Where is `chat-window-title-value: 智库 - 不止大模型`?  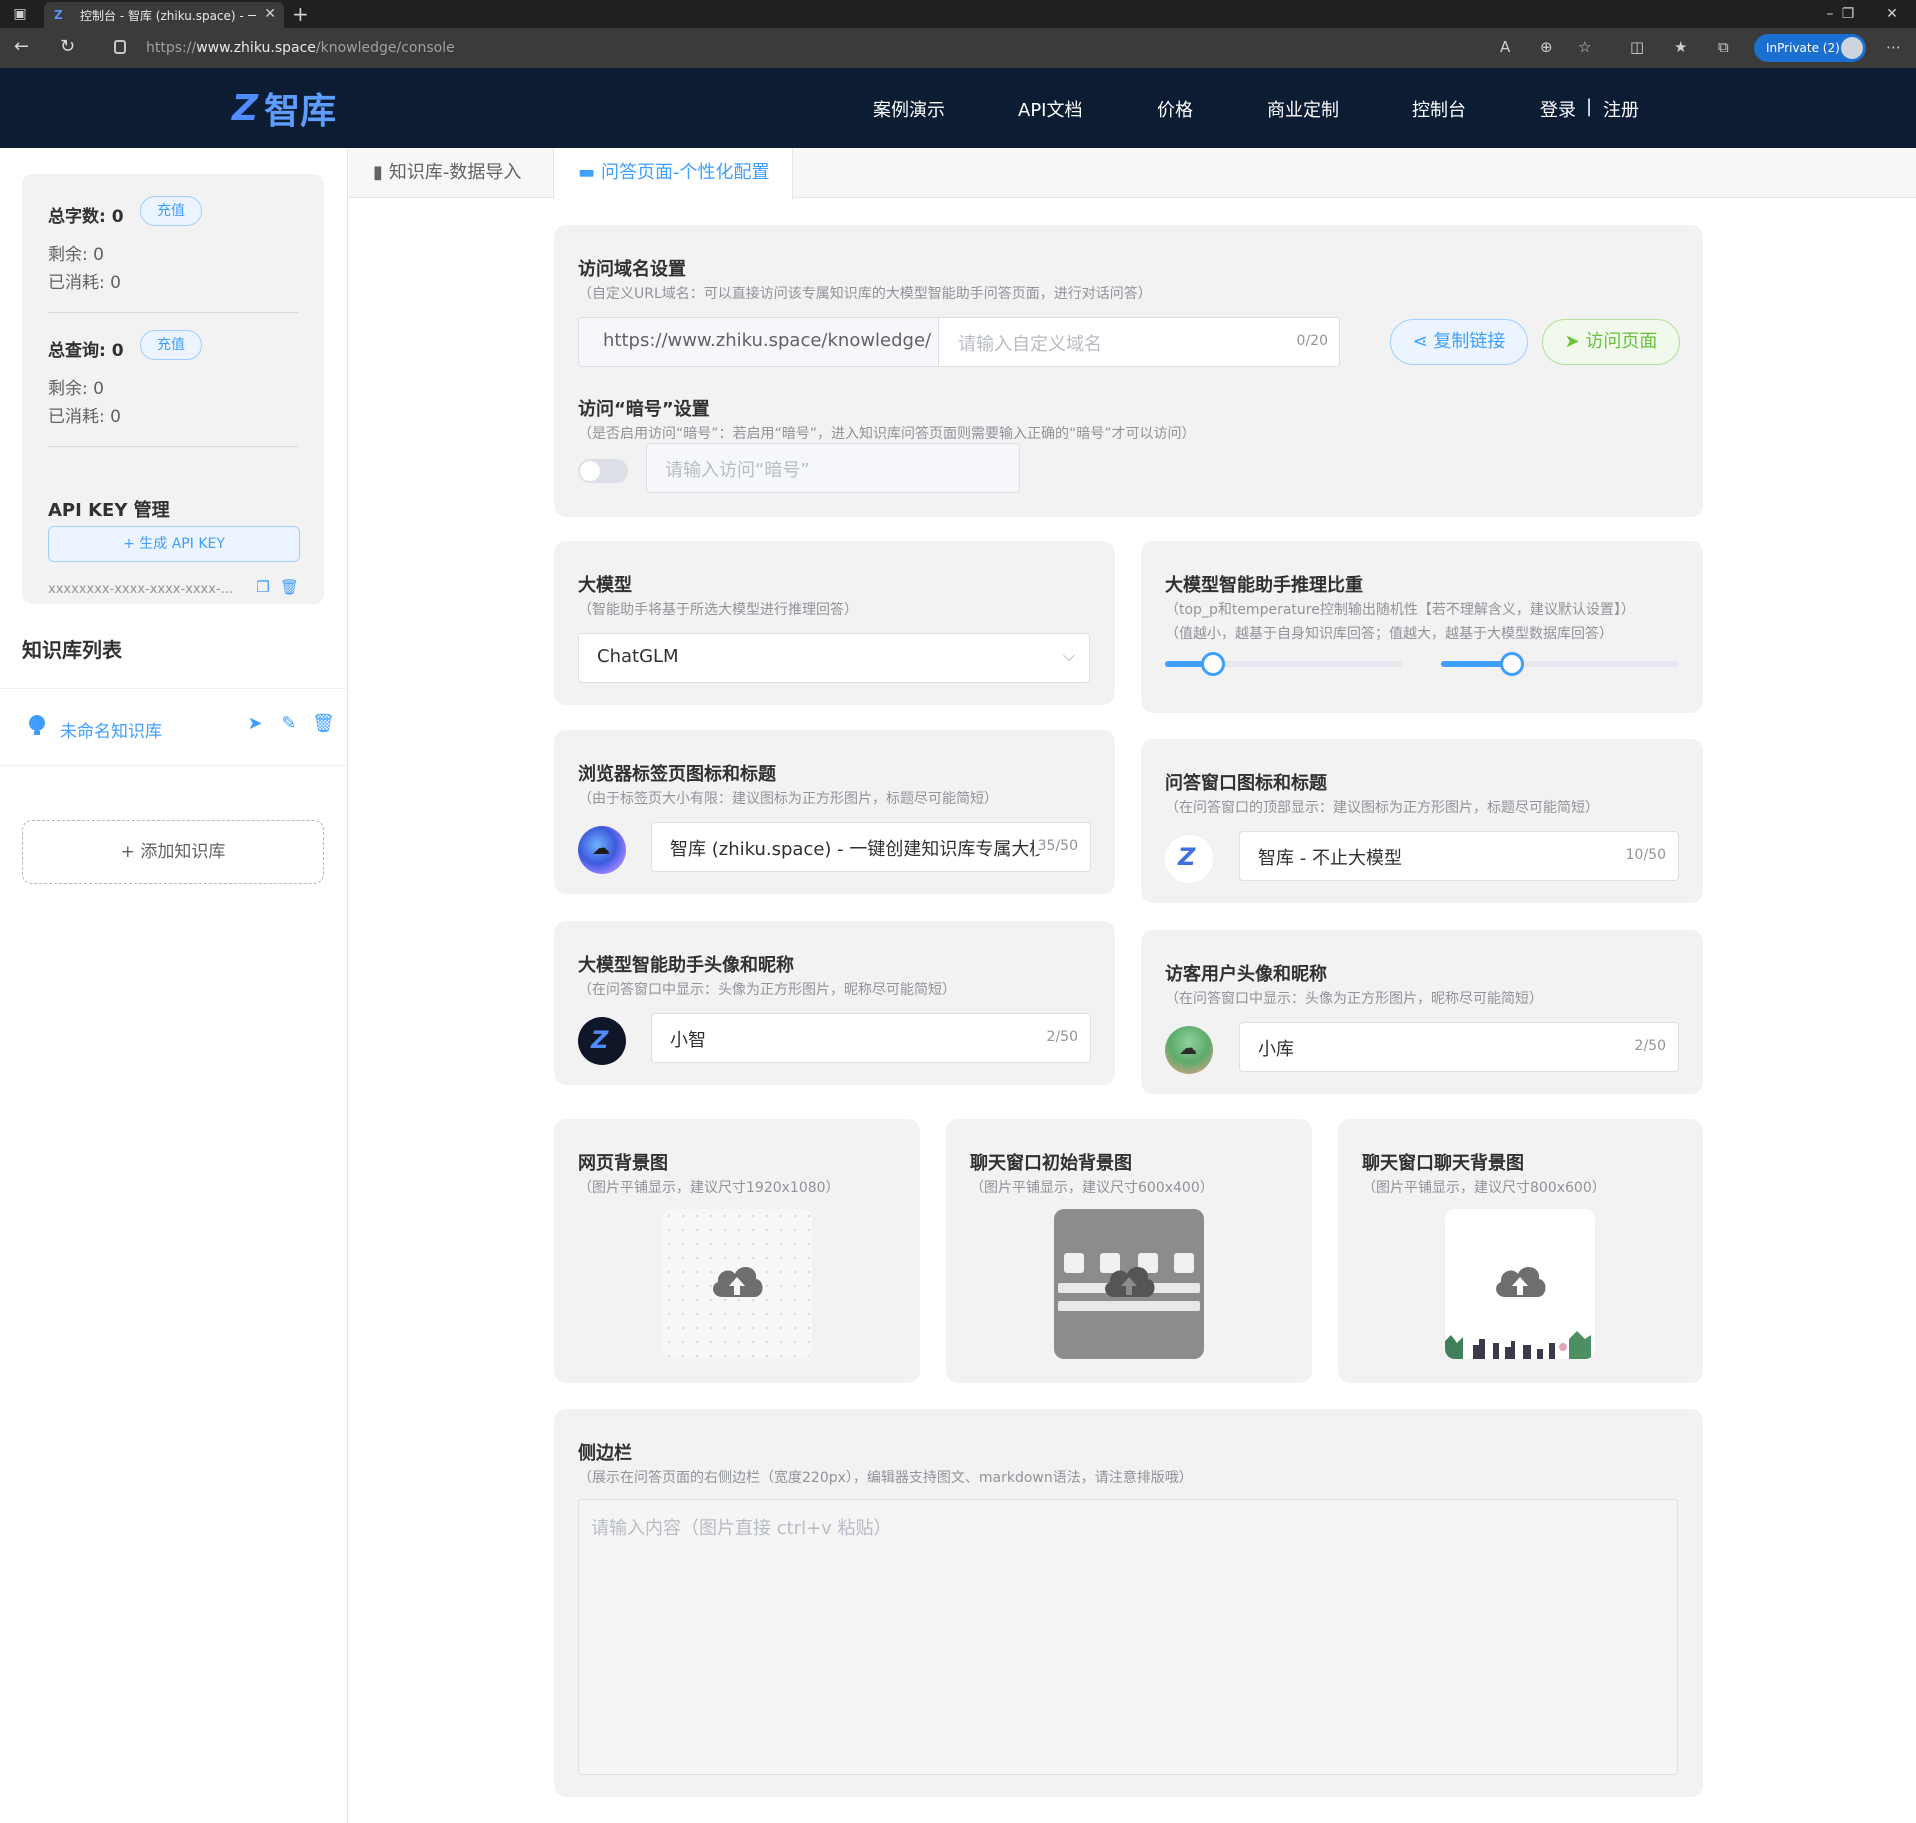 chat-window-title-value: 智库 - 不止大模型 is located at coordinates (1330, 858).